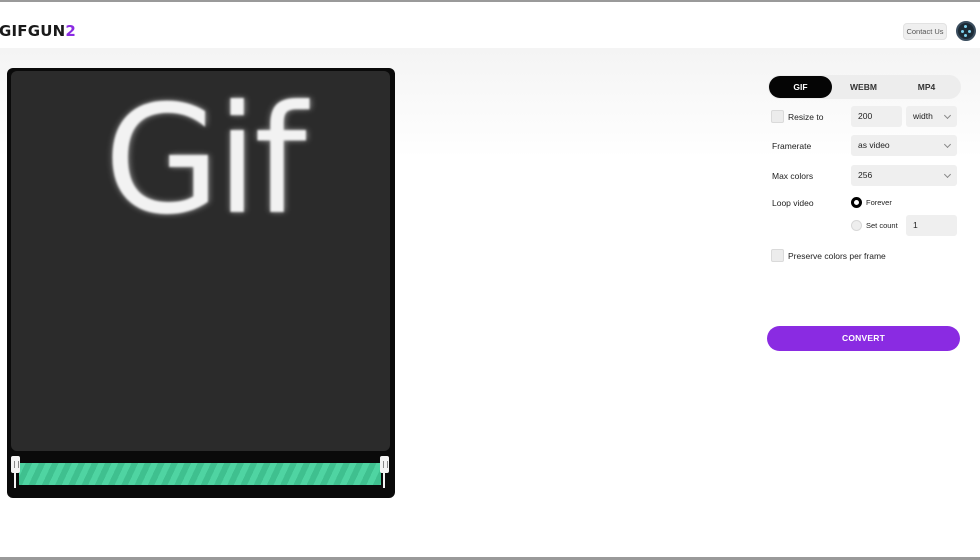 Image resolution: width=980 pixels, height=560 pixels. I want to click on resize-checkbox, so click(777, 116).